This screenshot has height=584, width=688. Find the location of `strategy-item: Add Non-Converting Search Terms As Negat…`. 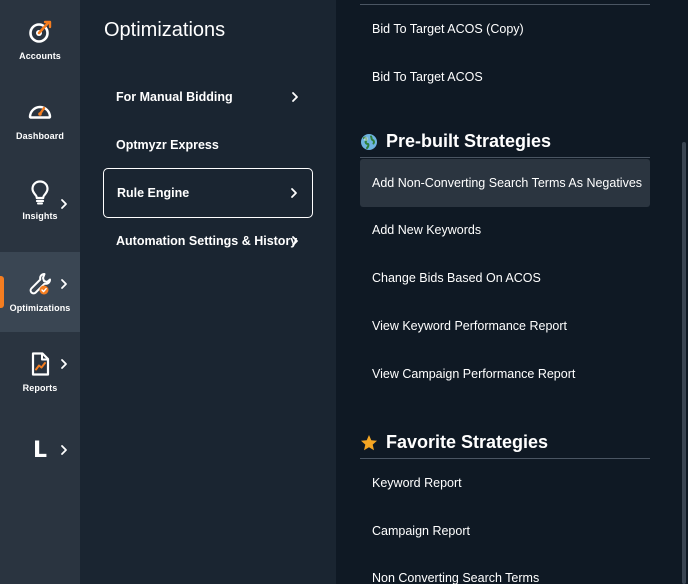

strategy-item: Add Non-Converting Search Terms As Negat… is located at coordinates (505, 183).